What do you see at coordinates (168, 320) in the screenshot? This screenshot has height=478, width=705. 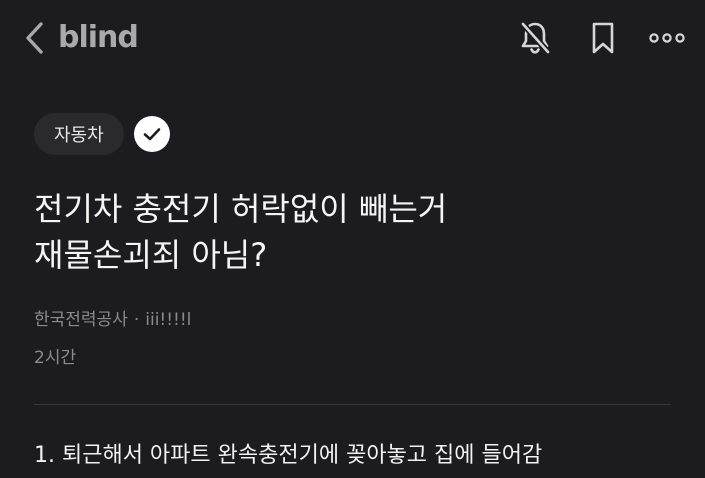 I see `author-nickname: iii!!!!l` at bounding box center [168, 320].